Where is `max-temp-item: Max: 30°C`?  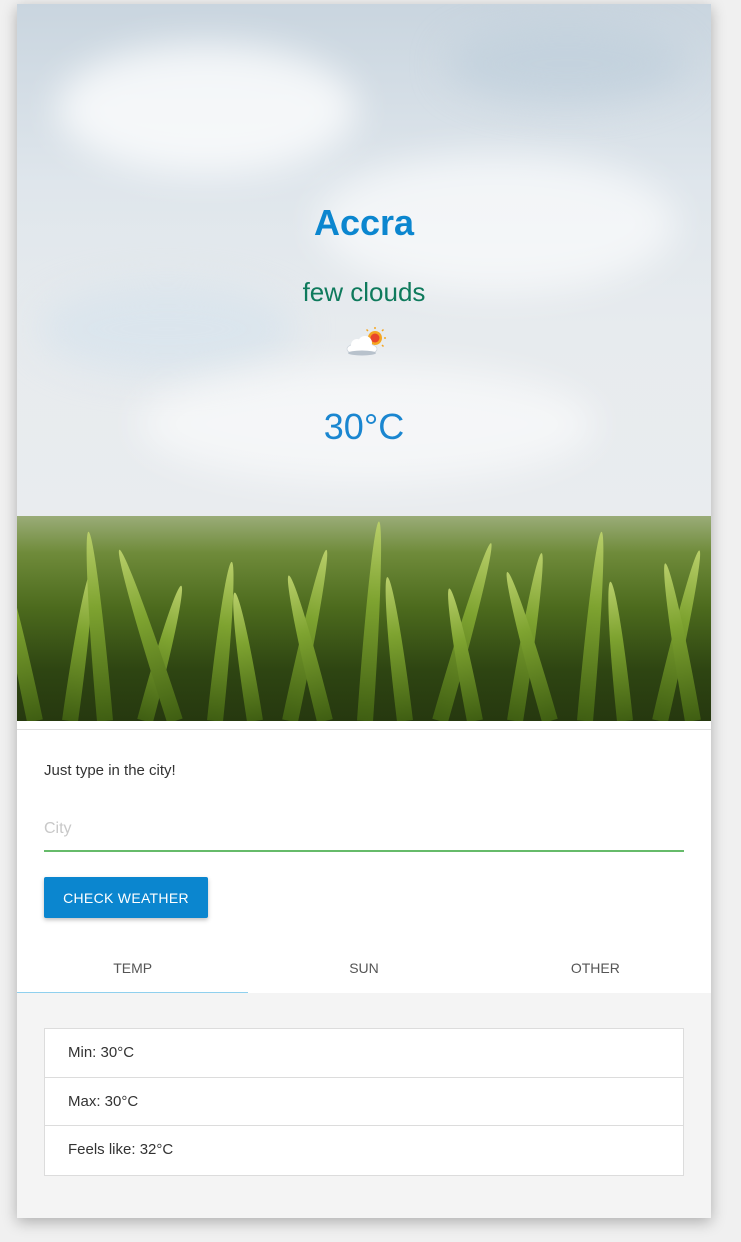 max-temp-item: Max: 30°C is located at coordinates (364, 1102).